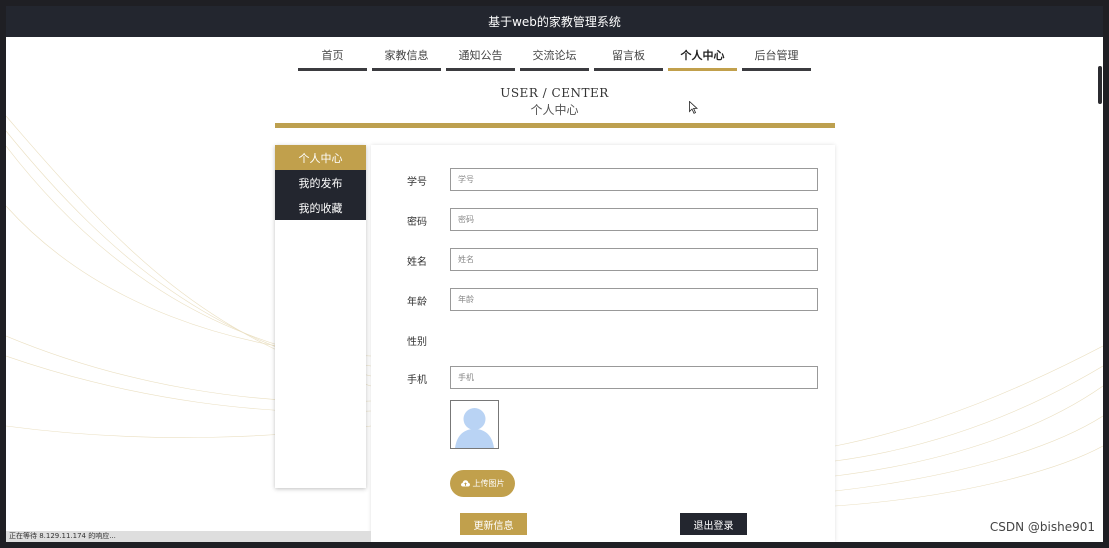  What do you see at coordinates (417, 262) in the screenshot?
I see `name-label: 姓名` at bounding box center [417, 262].